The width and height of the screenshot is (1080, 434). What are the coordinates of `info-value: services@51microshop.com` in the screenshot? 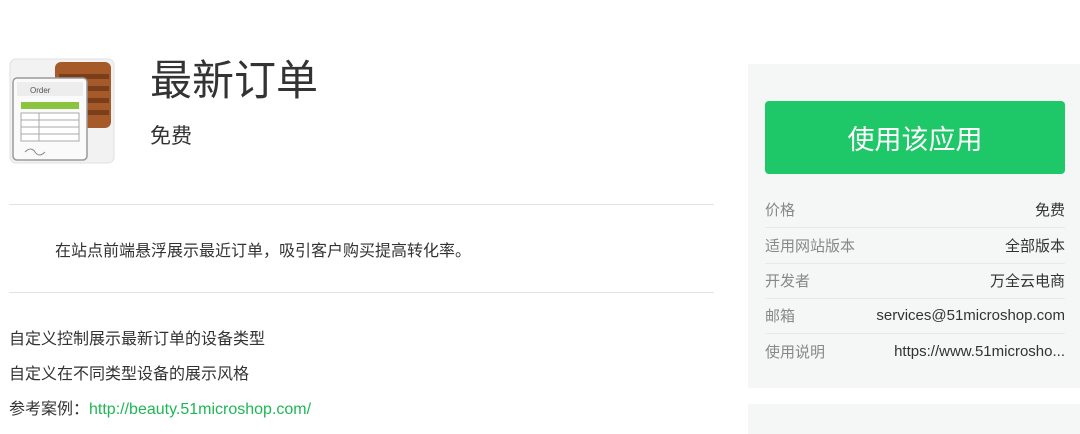 It's located at (970, 315).